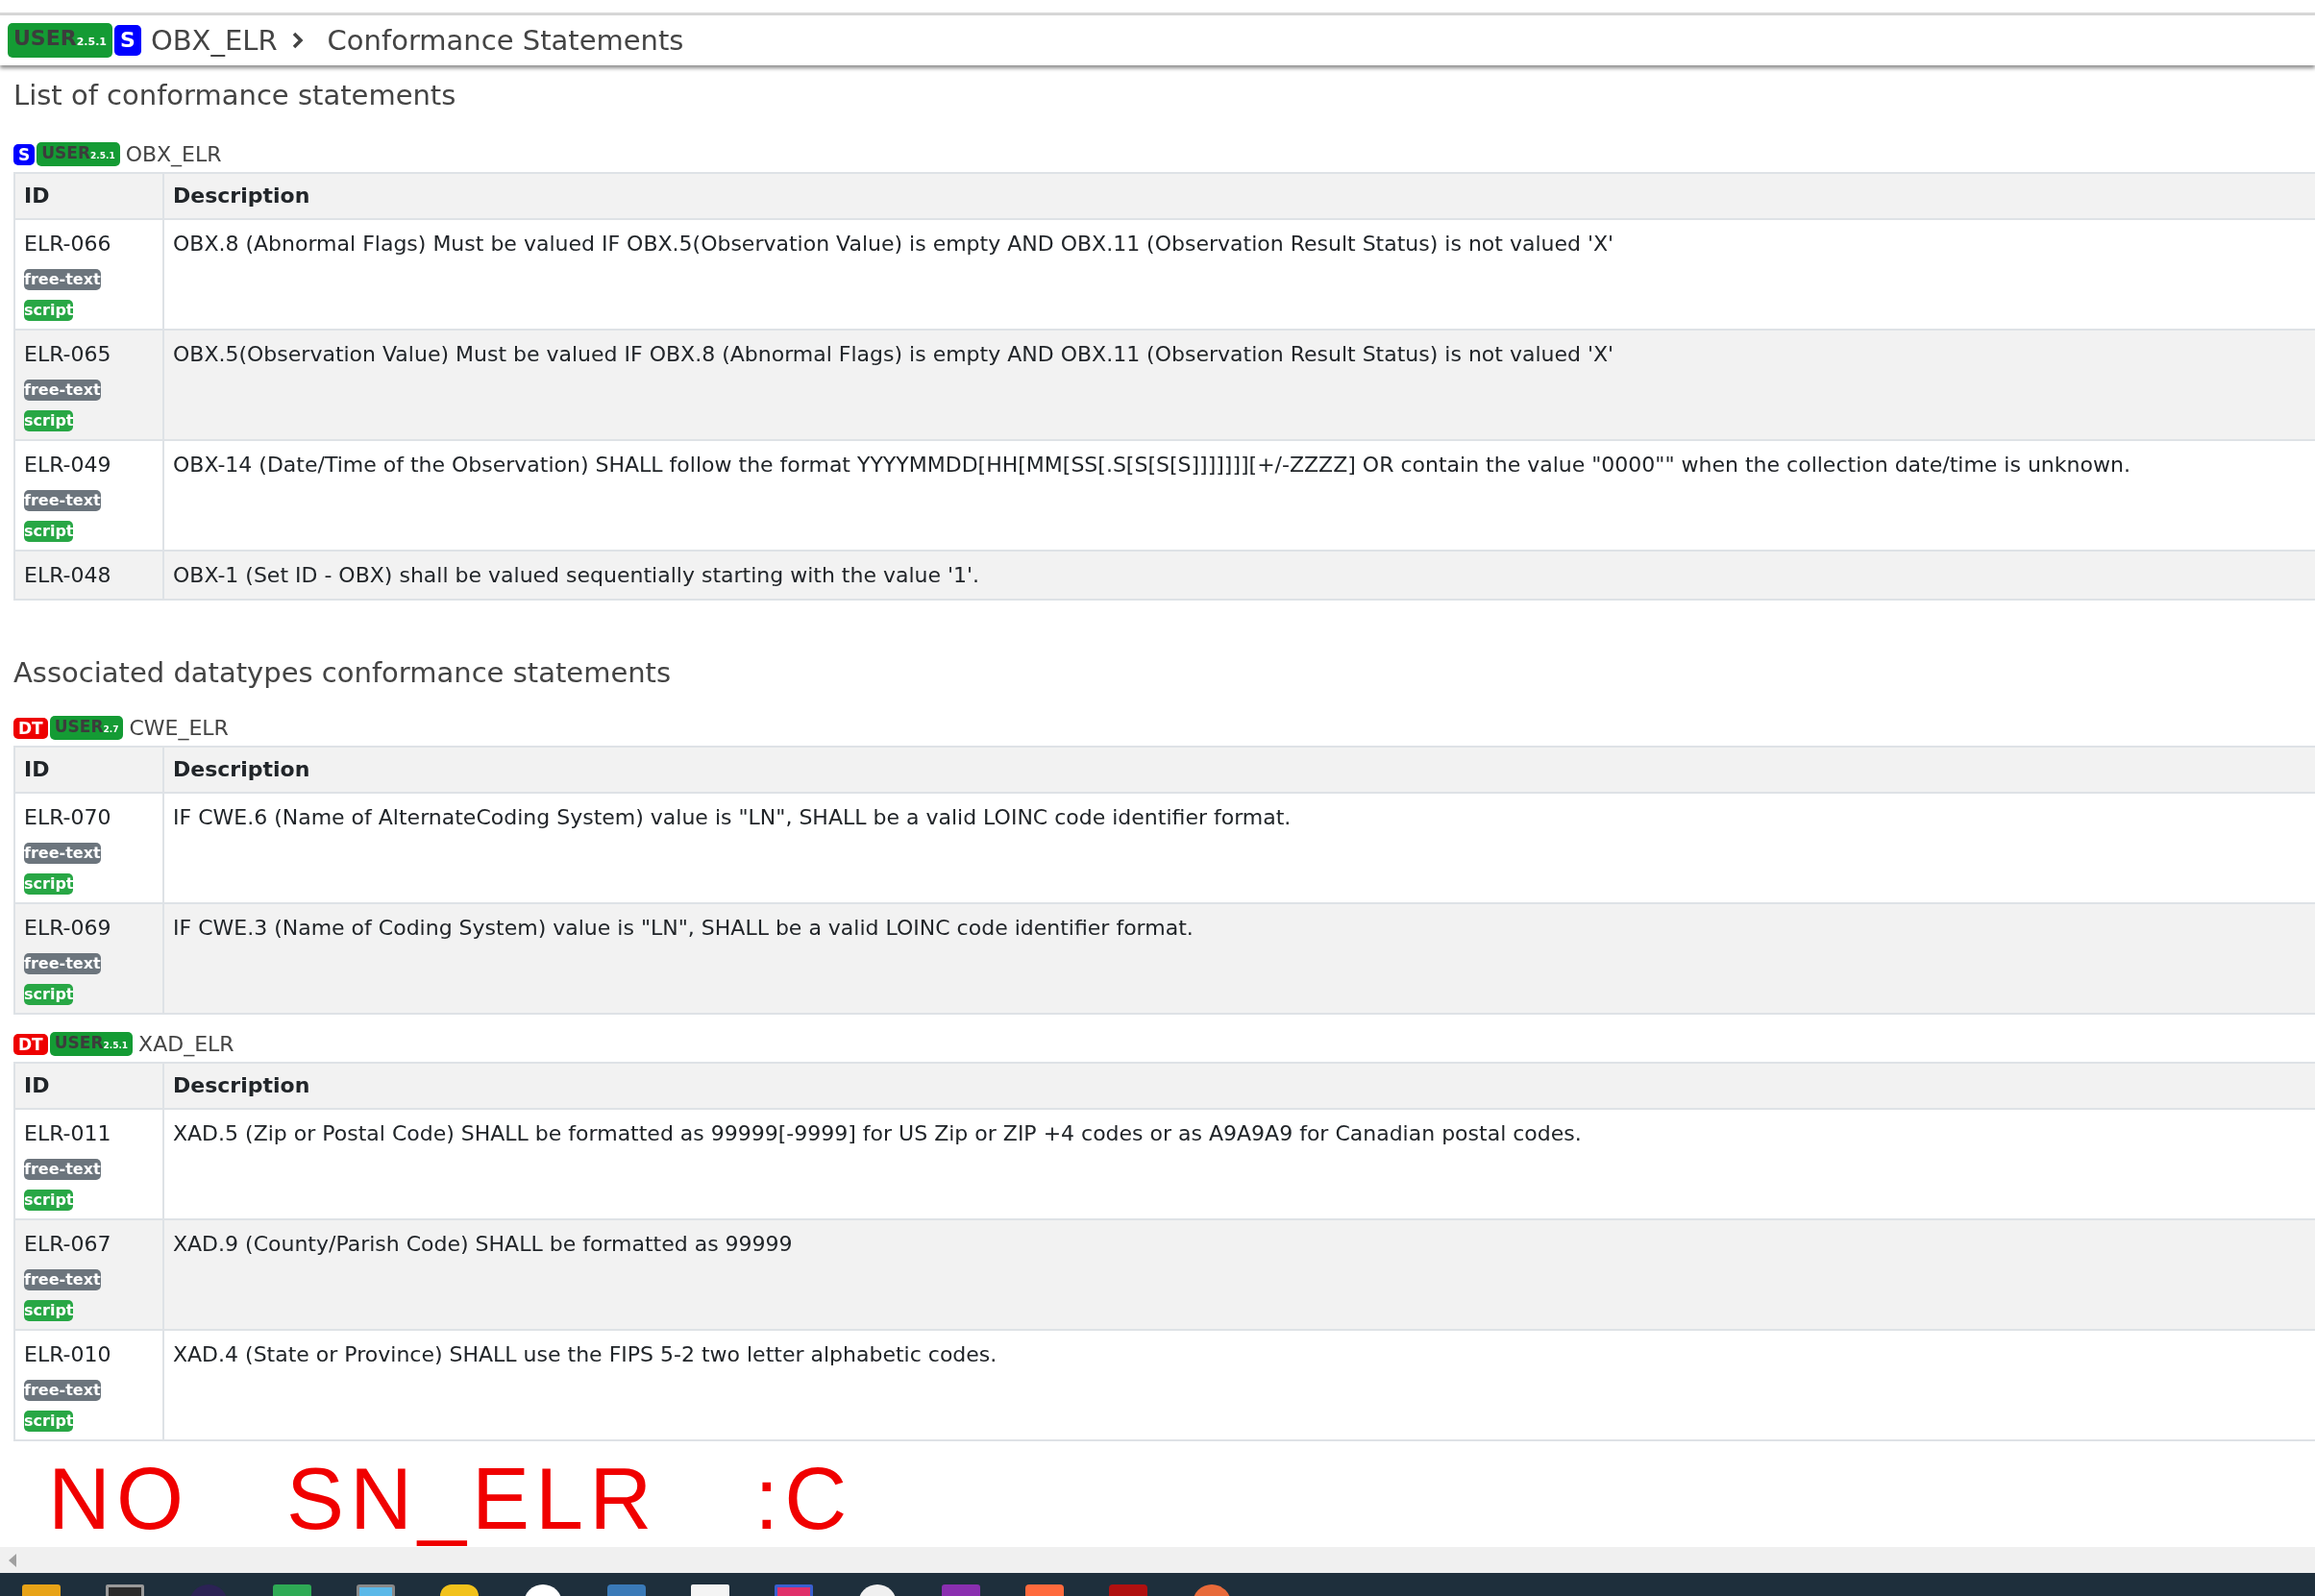  What do you see at coordinates (68, 1355) in the screenshot?
I see `statement-id: ELR-010` at bounding box center [68, 1355].